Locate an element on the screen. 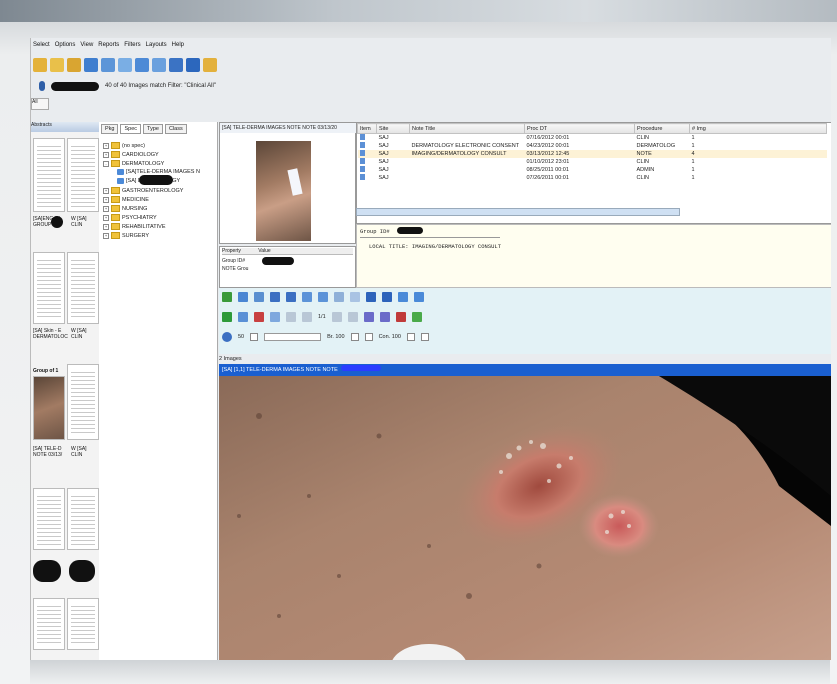 This screenshot has width=837, height=684. next-page-icon is located at coordinates (336, 317).